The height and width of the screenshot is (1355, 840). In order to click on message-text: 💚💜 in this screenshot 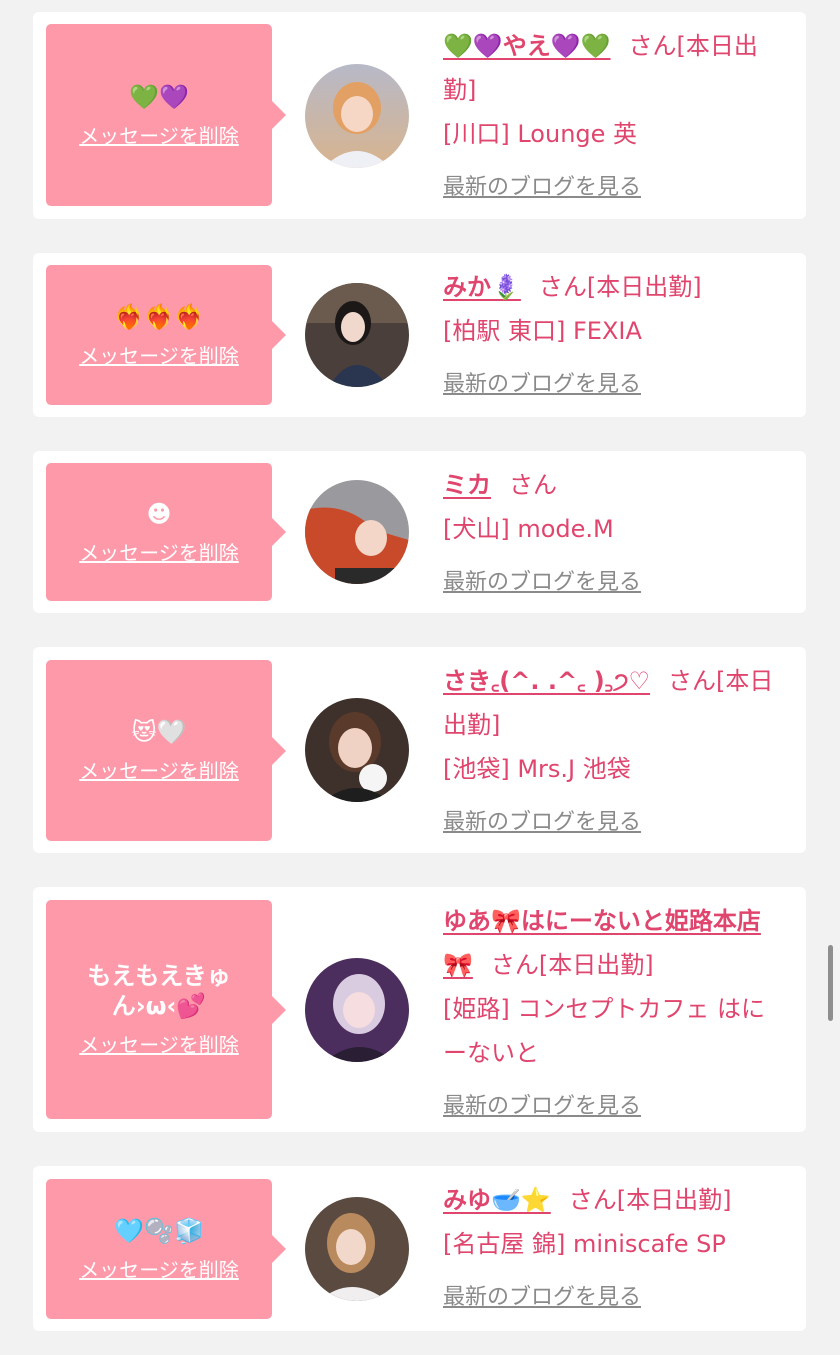, I will do `click(159, 96)`.